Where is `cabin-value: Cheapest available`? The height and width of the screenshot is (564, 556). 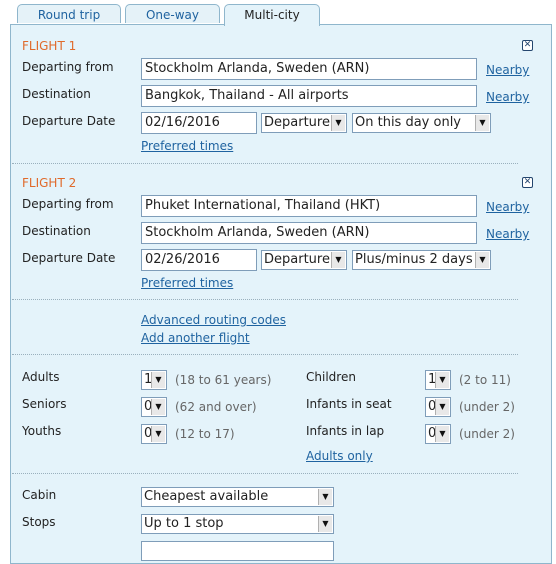
cabin-value: Cheapest available is located at coordinates (206, 496).